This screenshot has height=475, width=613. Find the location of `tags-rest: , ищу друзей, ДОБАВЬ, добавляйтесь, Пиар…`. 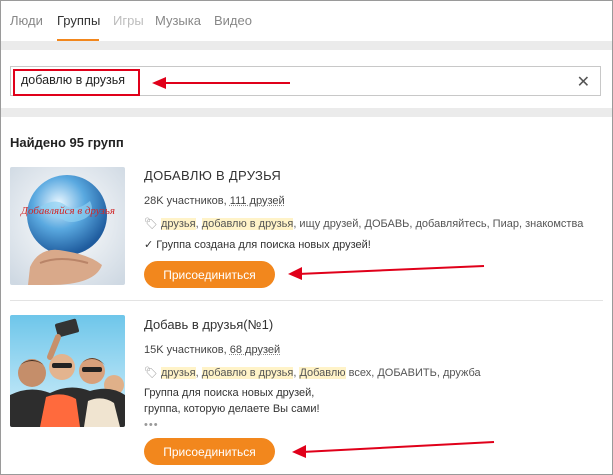

tags-rest: , ищу друзей, ДОБАВЬ, добавляйтесь, Пиар… is located at coordinates (438, 224).